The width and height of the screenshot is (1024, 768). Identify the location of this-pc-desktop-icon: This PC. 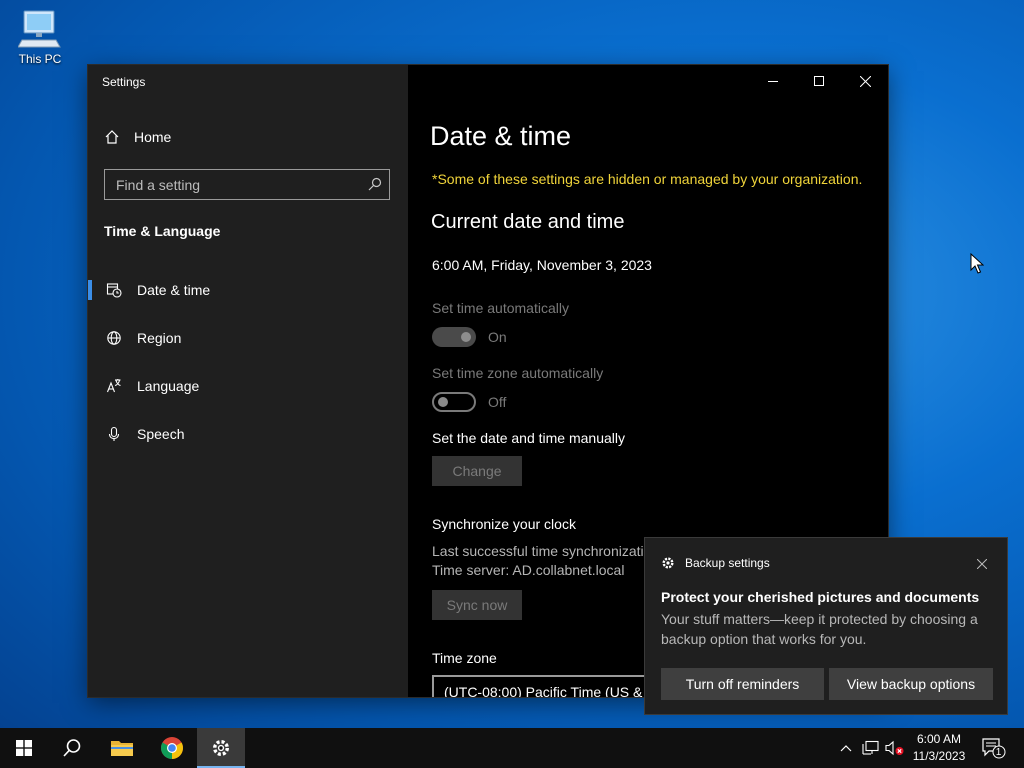
(40, 37).